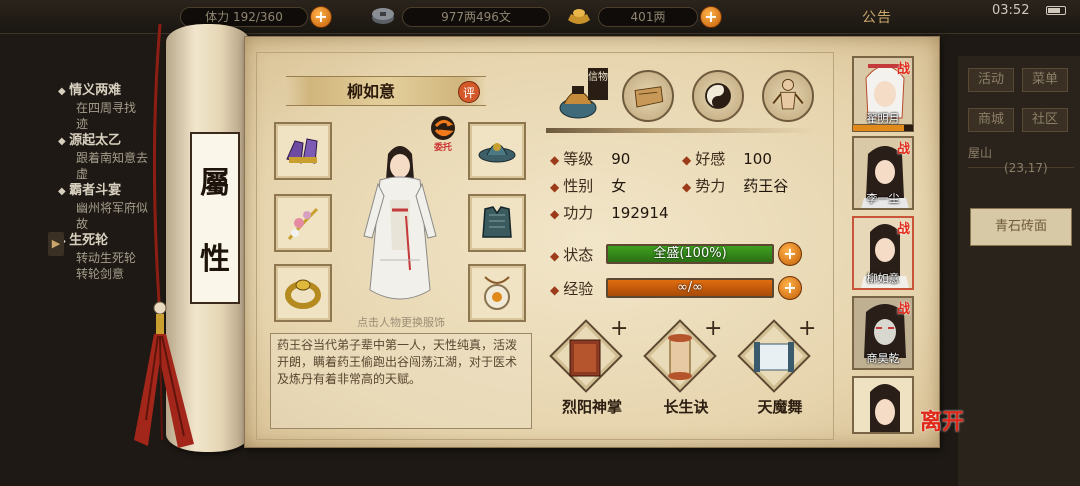 The height and width of the screenshot is (486, 1080). Describe the element at coordinates (991, 120) in the screenshot. I see `shop-button: 商城` at that location.